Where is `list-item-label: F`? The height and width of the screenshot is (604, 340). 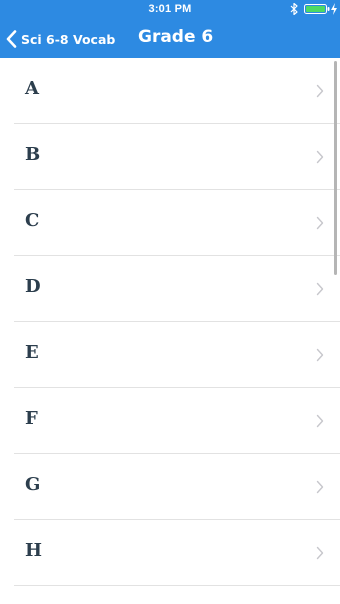
list-item-label: F is located at coordinates (31, 418).